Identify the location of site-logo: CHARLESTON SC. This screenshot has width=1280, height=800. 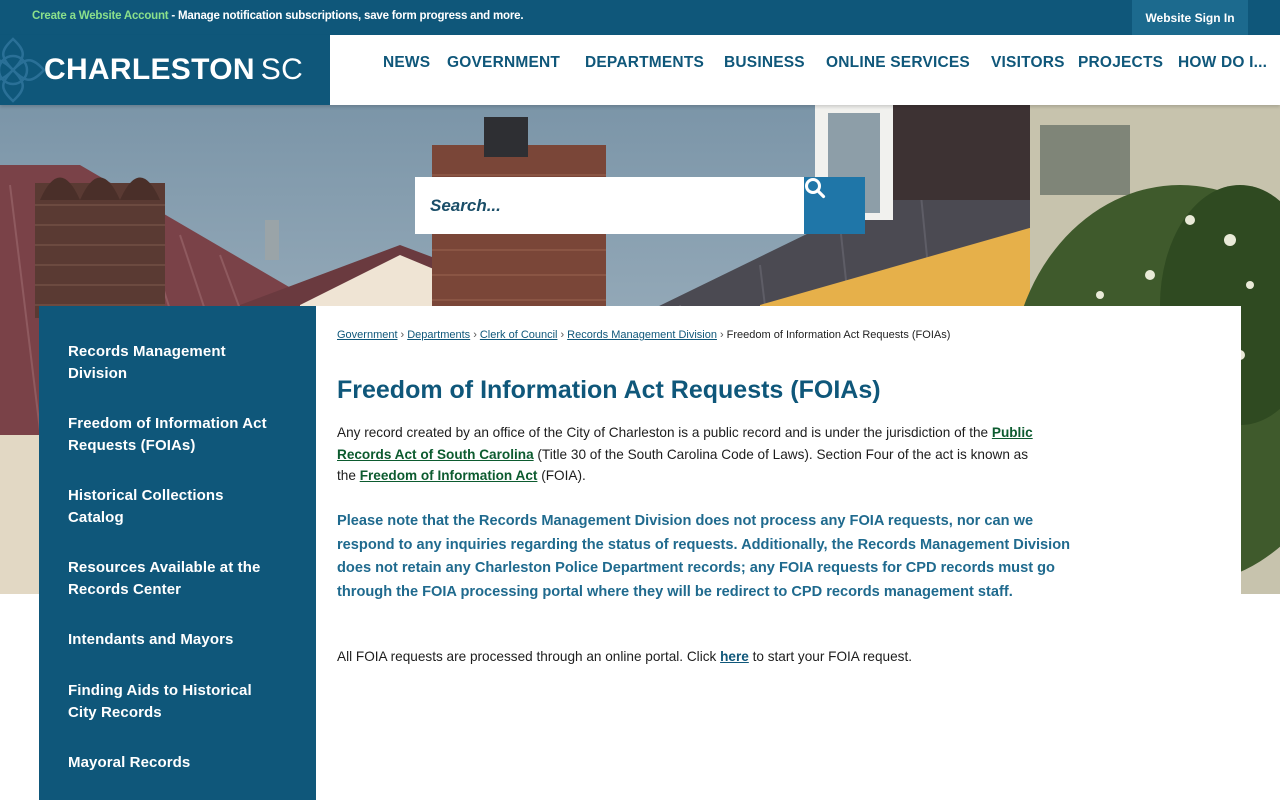
(165, 70).